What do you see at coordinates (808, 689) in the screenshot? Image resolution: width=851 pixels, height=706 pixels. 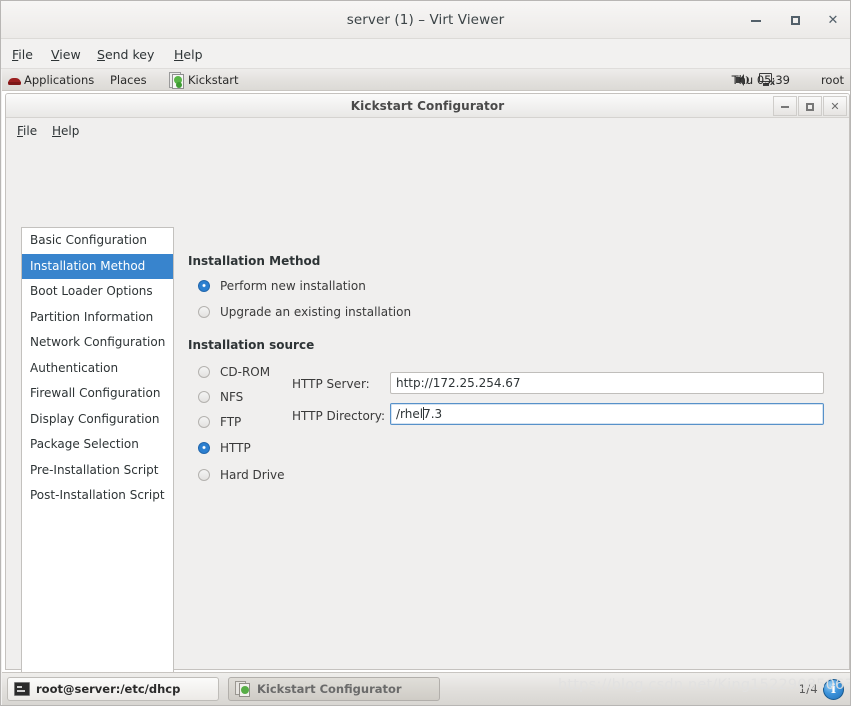 I see `workspace-indicator: 1/4` at bounding box center [808, 689].